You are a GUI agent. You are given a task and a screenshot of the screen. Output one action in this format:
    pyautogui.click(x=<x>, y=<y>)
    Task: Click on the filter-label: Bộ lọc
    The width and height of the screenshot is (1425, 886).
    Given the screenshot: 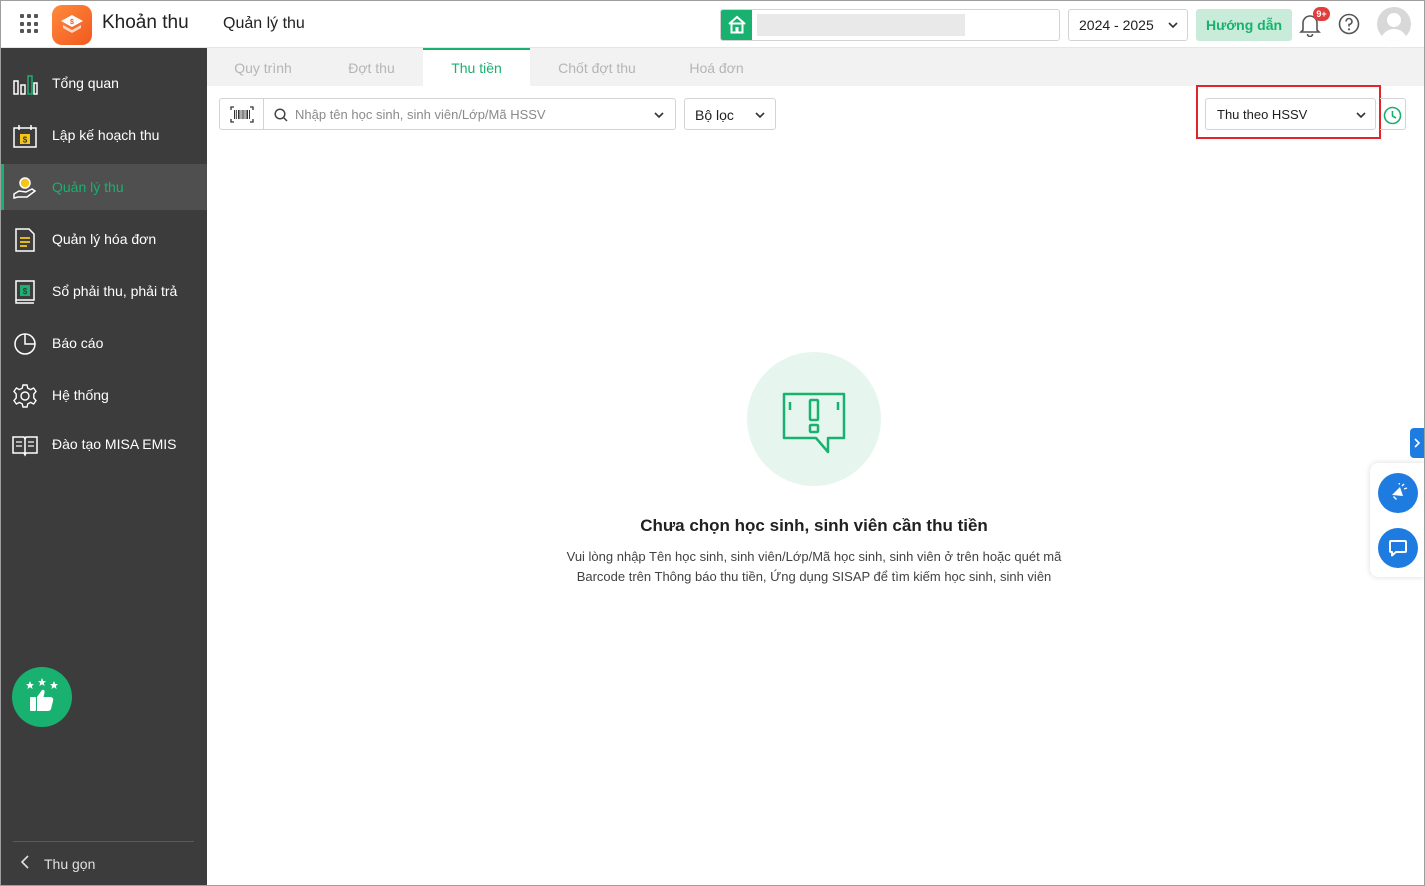 What is the action you would take?
    pyautogui.click(x=714, y=115)
    